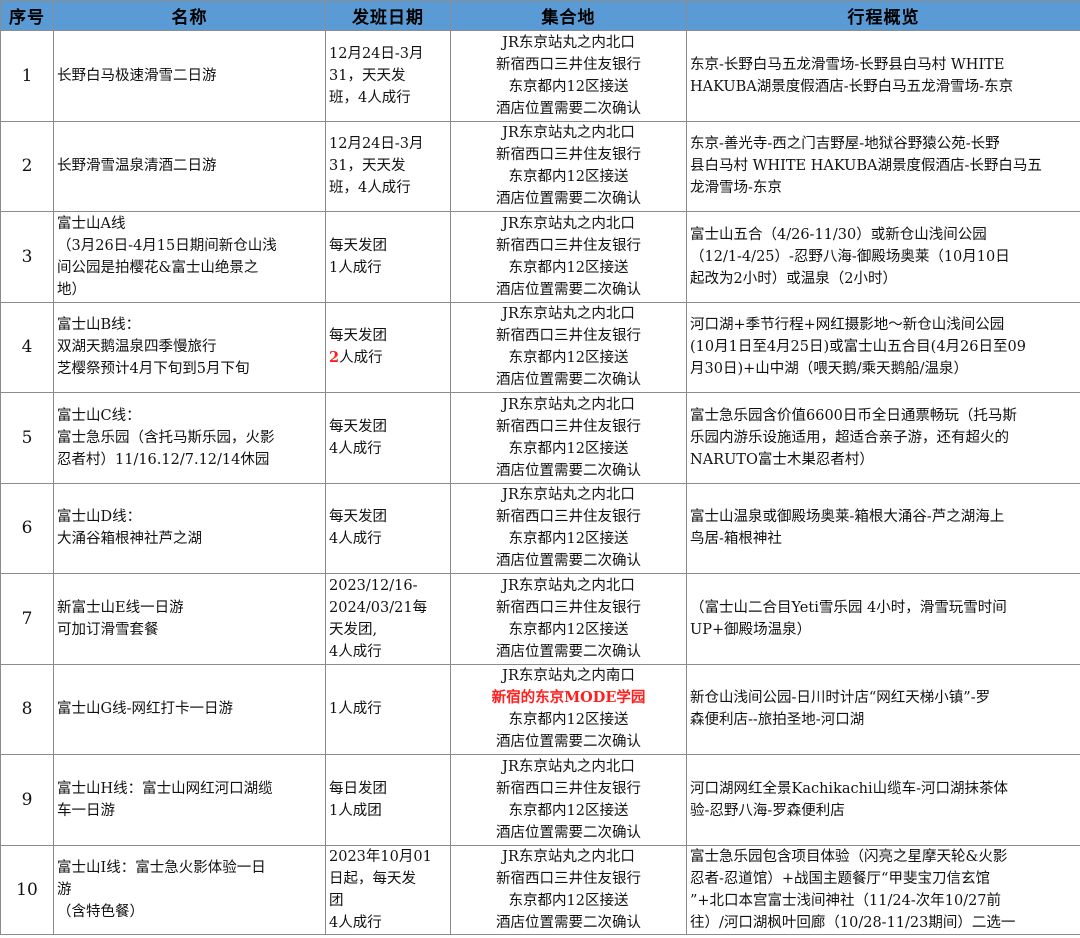 This screenshot has width=1080, height=938. Describe the element at coordinates (27, 257) in the screenshot. I see `row-number: 3` at that location.